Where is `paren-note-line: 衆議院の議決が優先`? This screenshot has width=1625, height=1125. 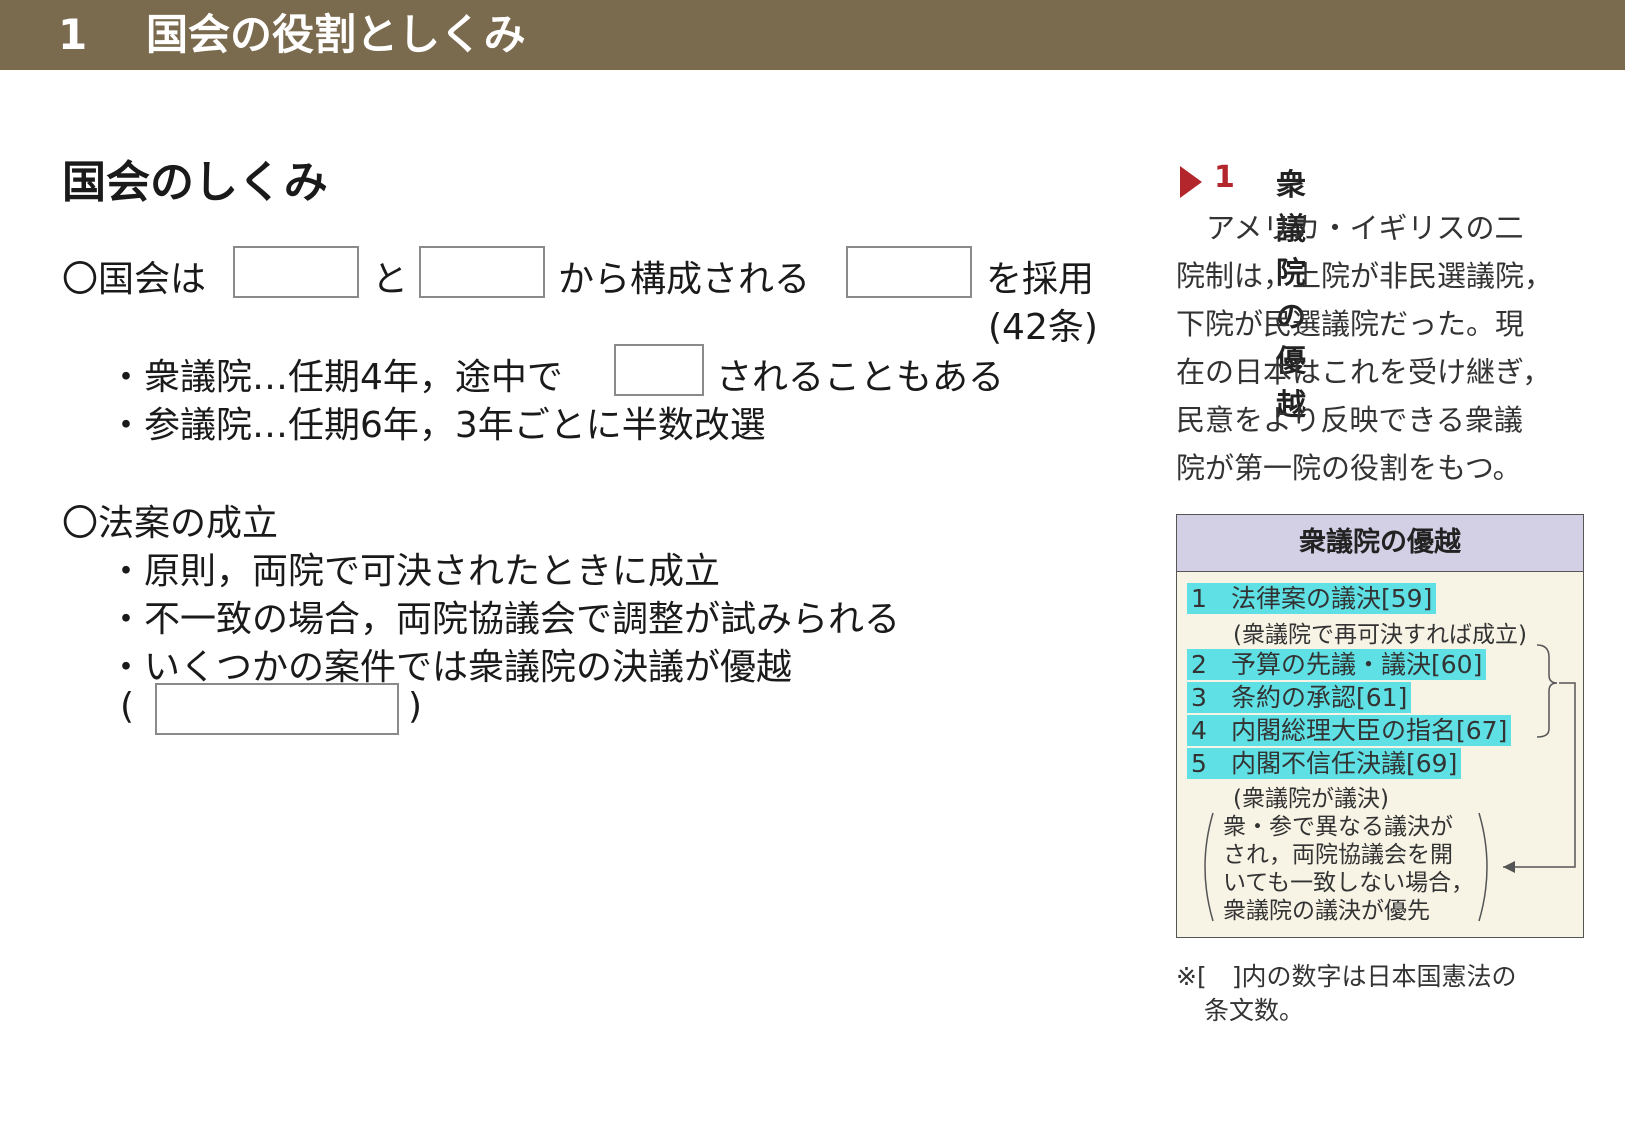 paren-note-line: 衆議院の議決が優先 is located at coordinates (1326, 911).